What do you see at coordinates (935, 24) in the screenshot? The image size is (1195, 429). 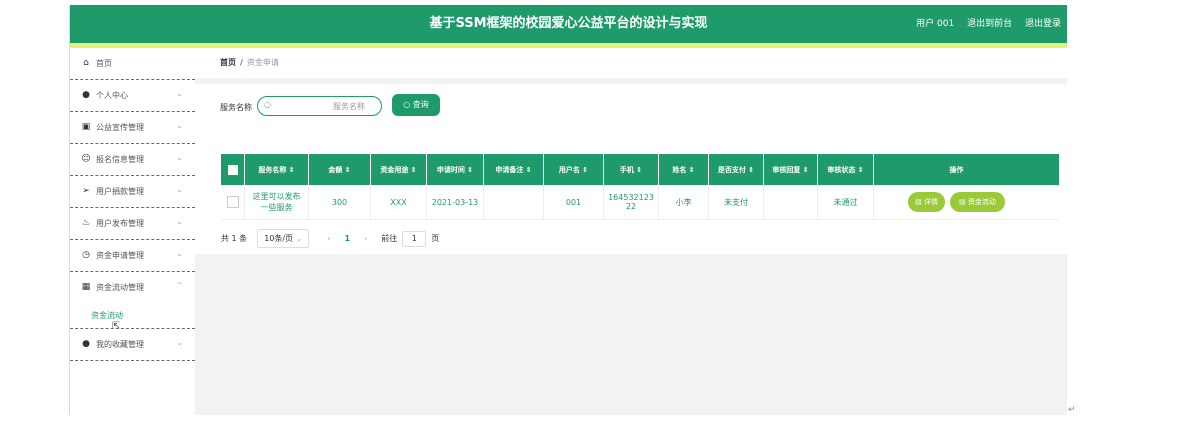 I see `current-user: 用户 001` at bounding box center [935, 24].